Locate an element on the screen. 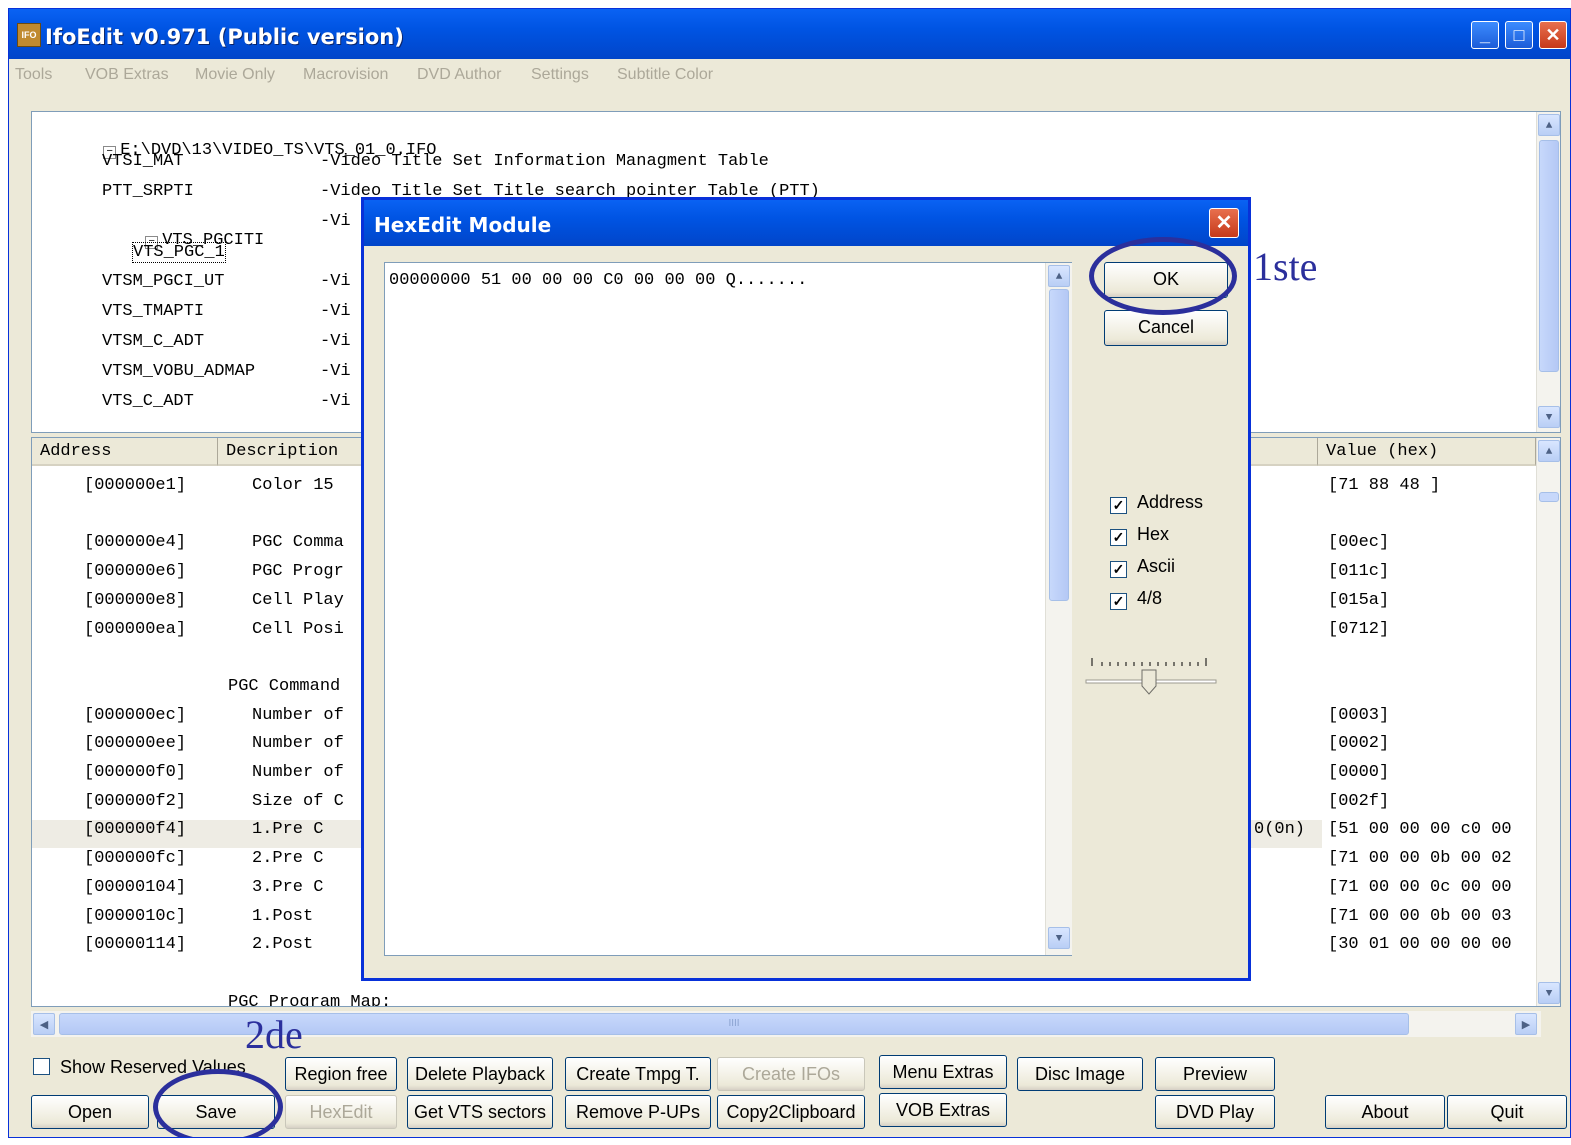 The image size is (1571, 1145). region-free-button: Region free is located at coordinates (341, 1074).